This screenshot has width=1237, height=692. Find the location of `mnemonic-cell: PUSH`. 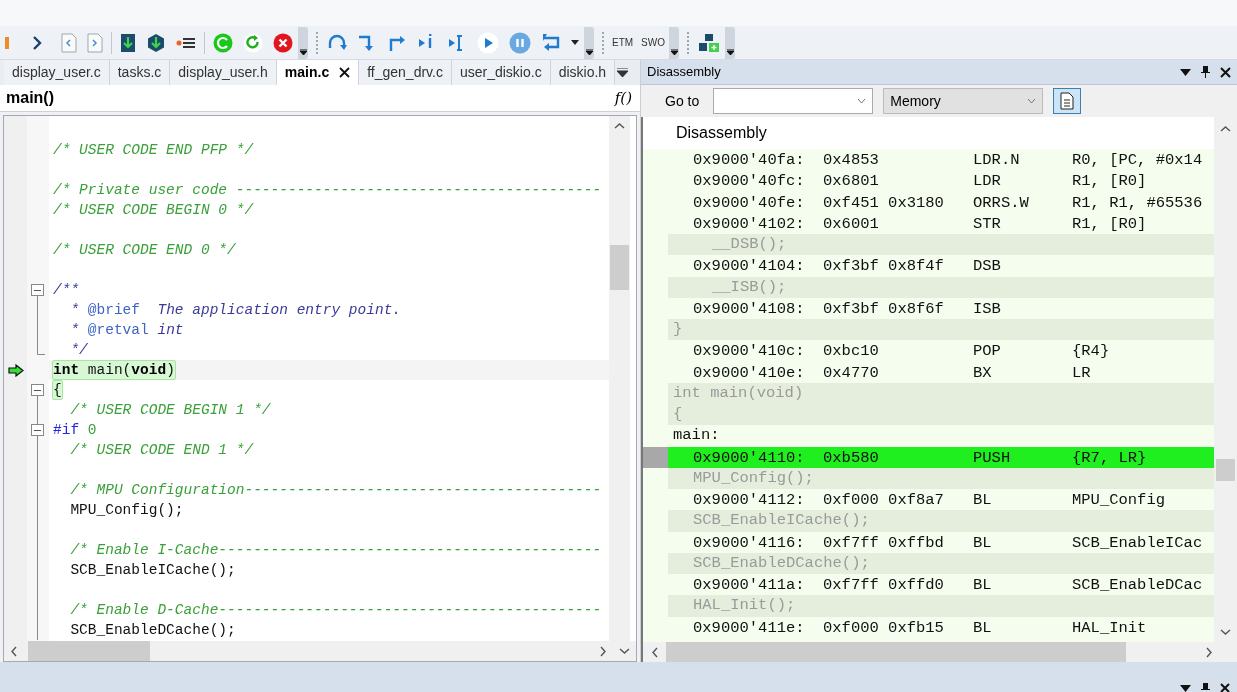

mnemonic-cell: PUSH is located at coordinates (992, 457).